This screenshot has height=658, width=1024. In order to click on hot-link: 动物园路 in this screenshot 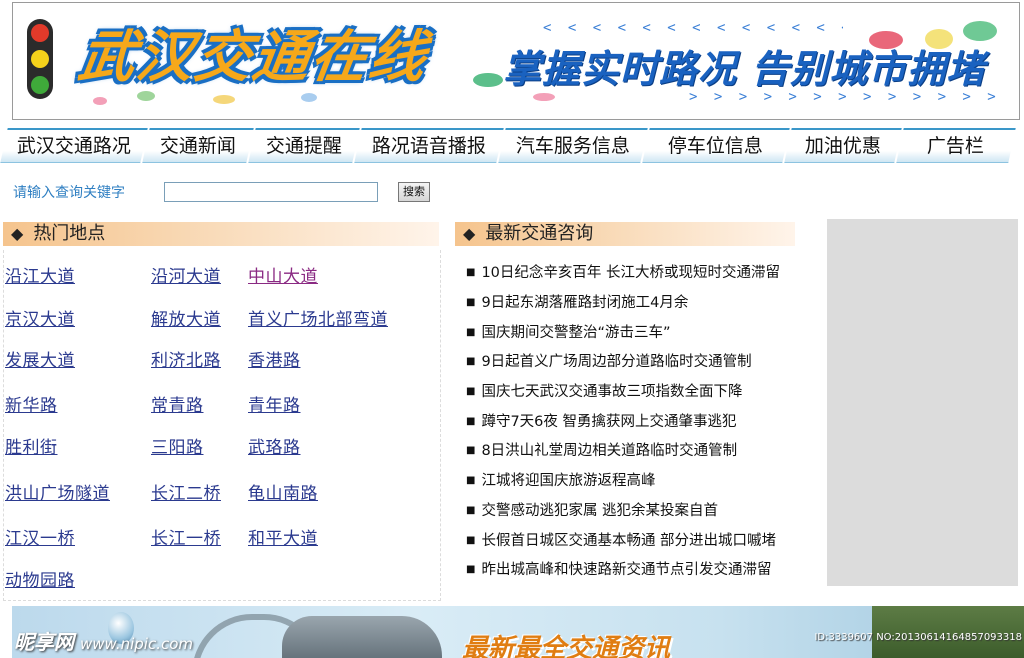, I will do `click(40, 578)`.